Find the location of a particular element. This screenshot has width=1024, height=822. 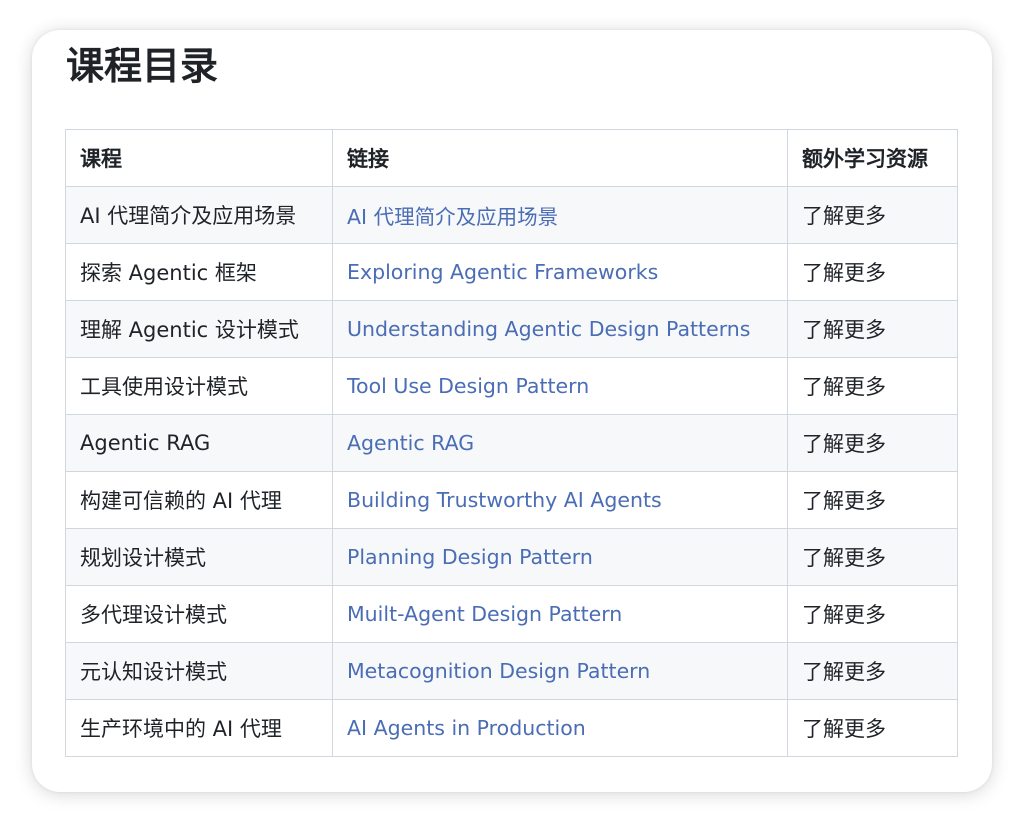

table-row: 工具使用设计模式 Tool Use Design Pattern 了解更多 is located at coordinates (511, 386).